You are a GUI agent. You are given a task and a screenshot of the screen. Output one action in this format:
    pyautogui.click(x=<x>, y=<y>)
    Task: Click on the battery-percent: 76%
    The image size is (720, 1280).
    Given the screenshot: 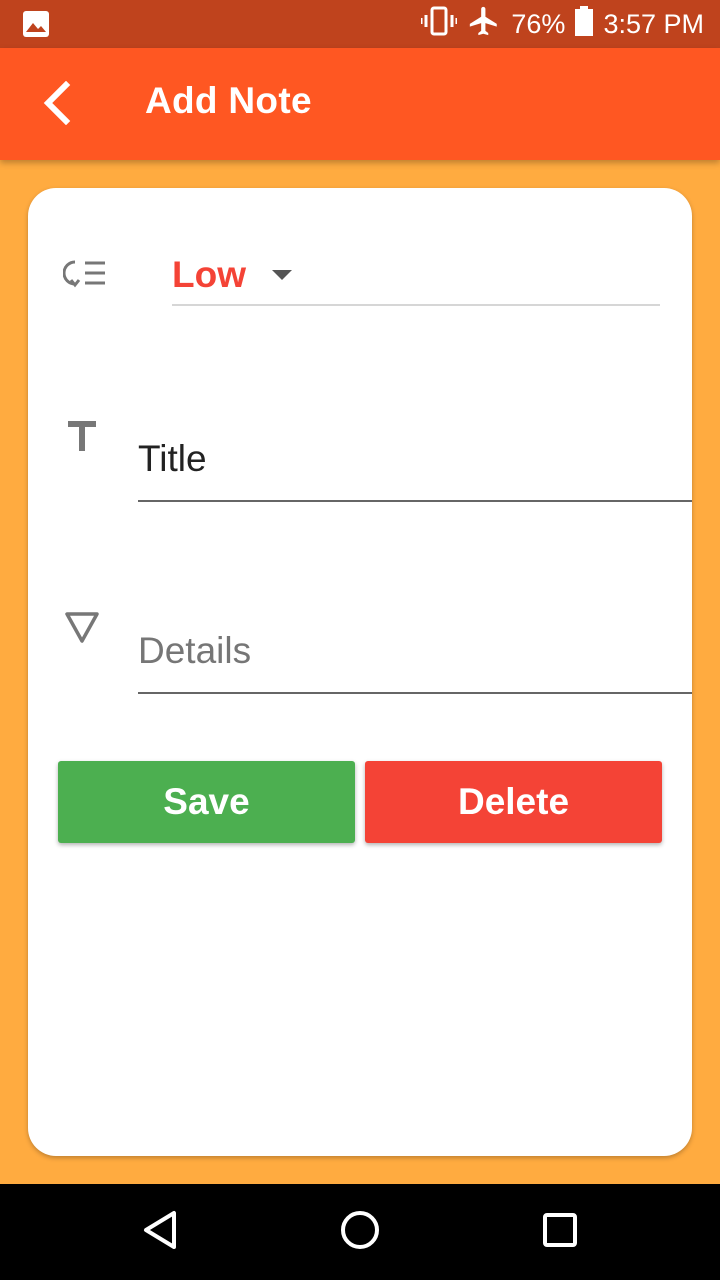 What is the action you would take?
    pyautogui.click(x=538, y=23)
    